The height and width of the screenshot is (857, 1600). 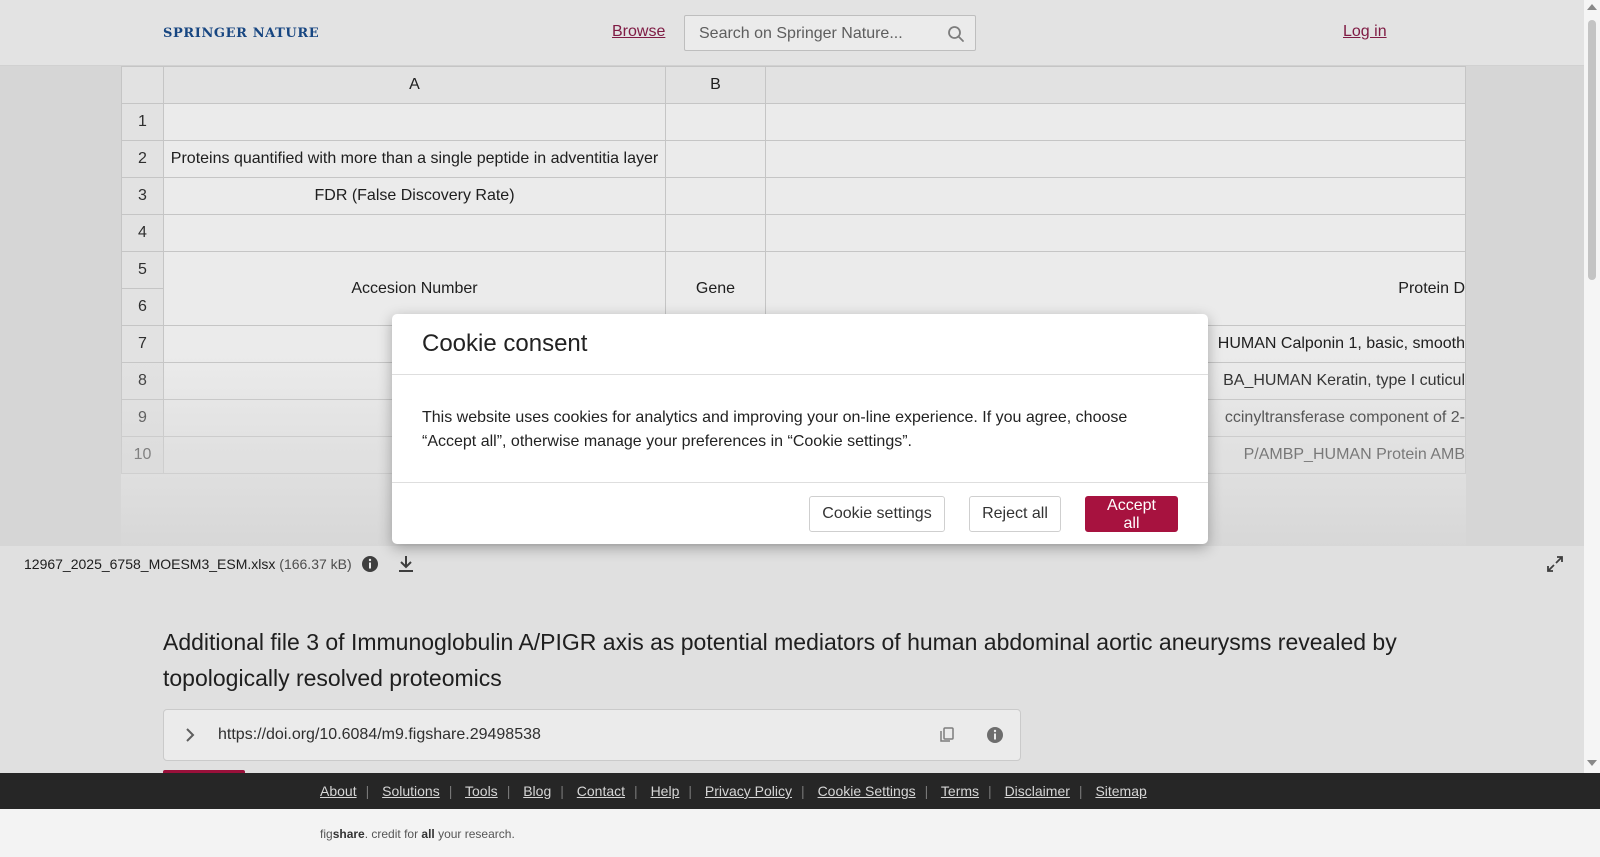 What do you see at coordinates (867, 791) in the screenshot?
I see `footer-link-cookie-settings: Cookie Settings` at bounding box center [867, 791].